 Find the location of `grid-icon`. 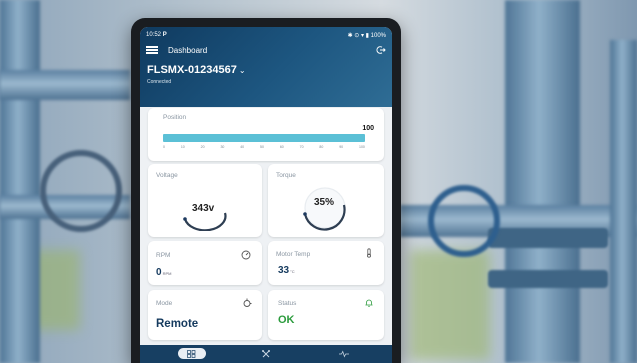

grid-icon is located at coordinates (191, 353).